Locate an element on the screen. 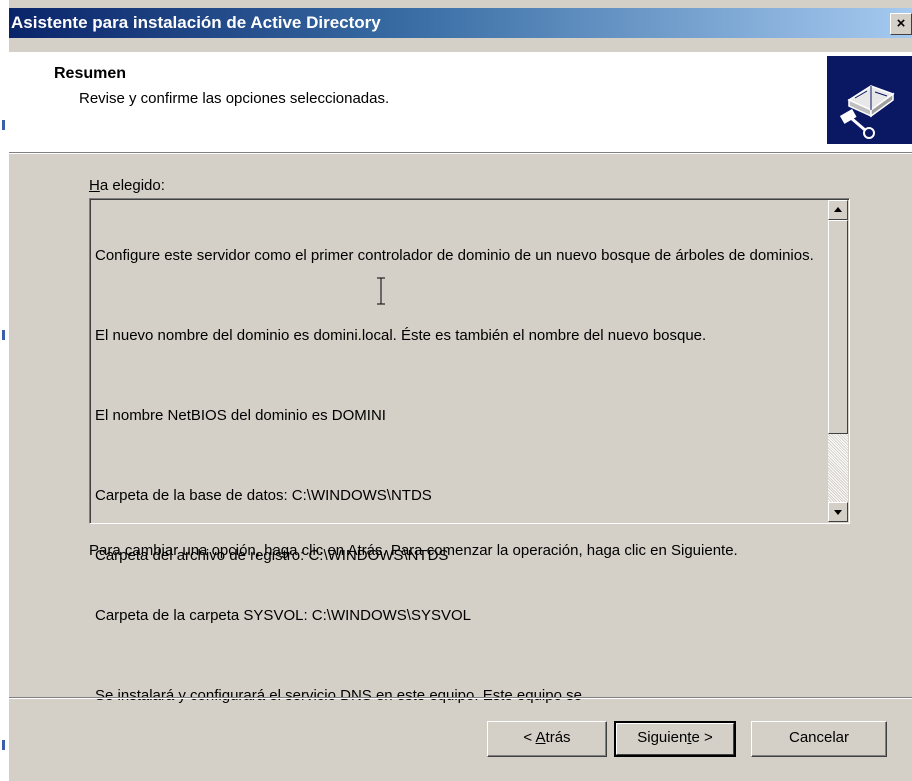 The width and height of the screenshot is (912, 781). close-icon: × is located at coordinates (901, 23).